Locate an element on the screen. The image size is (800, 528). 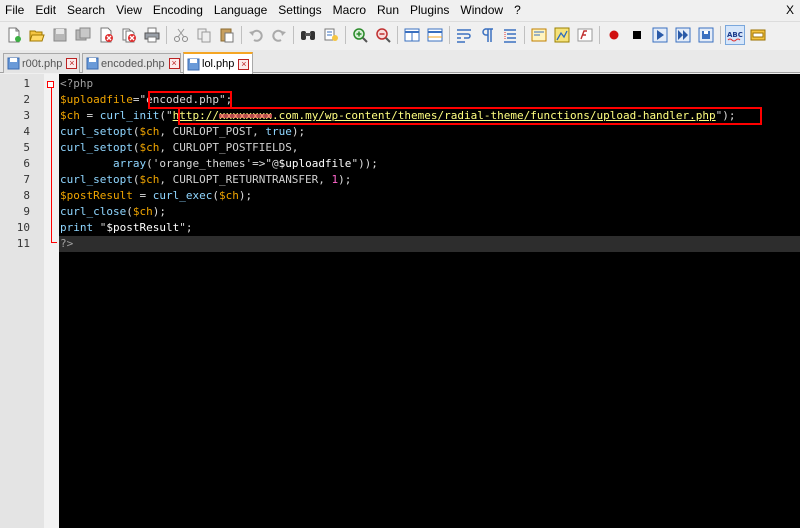
save-all-icon is located at coordinates (83, 35).